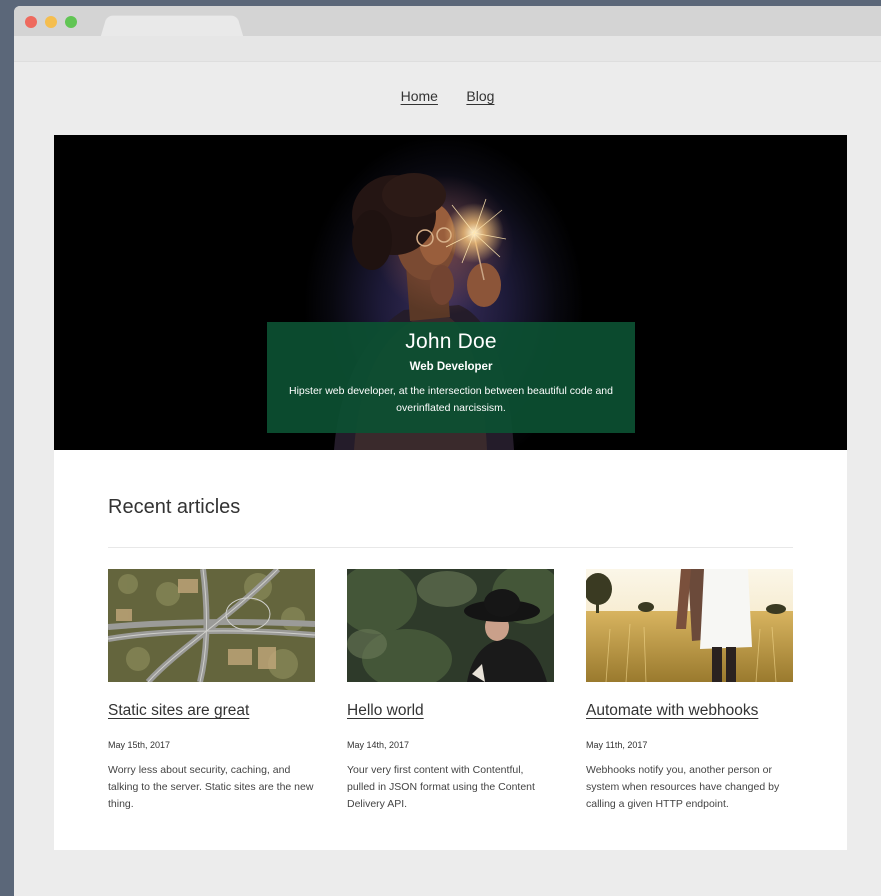  I want to click on article-date: May 14th, 2017, so click(378, 745).